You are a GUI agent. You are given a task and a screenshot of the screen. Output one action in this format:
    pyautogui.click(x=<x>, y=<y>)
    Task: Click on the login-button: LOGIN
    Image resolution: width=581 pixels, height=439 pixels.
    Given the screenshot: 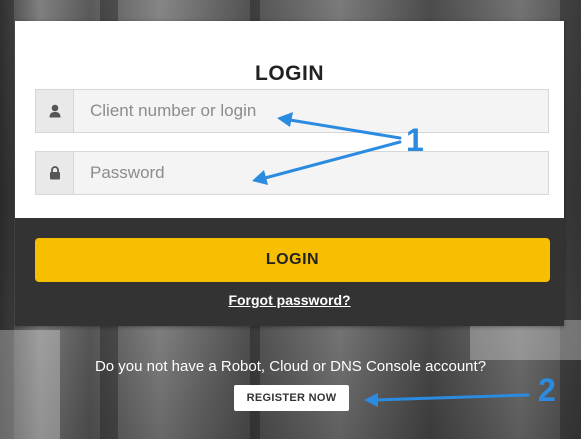 What is the action you would take?
    pyautogui.click(x=292, y=260)
    